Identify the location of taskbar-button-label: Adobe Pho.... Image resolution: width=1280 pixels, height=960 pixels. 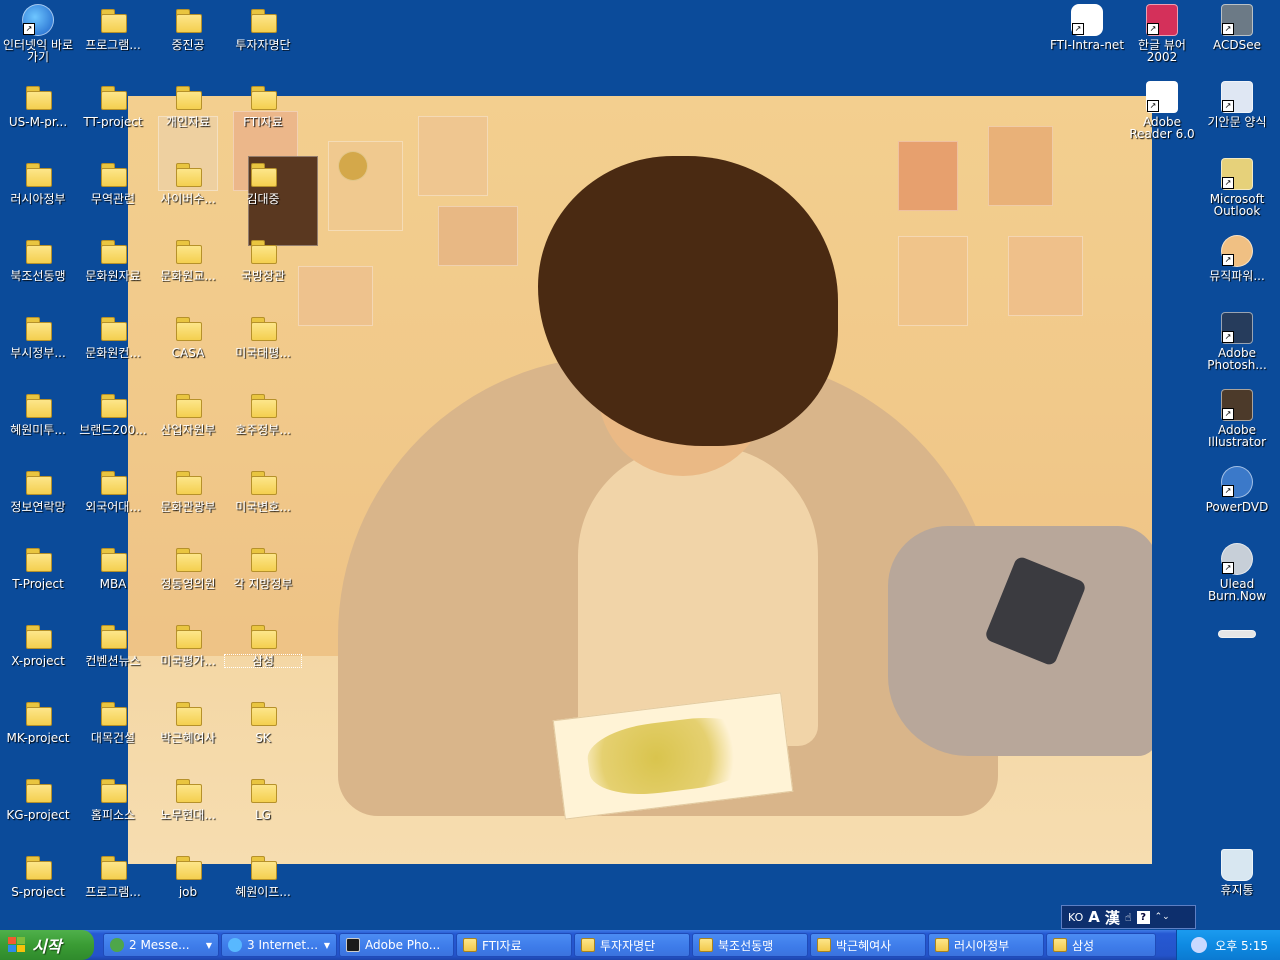
(403, 945).